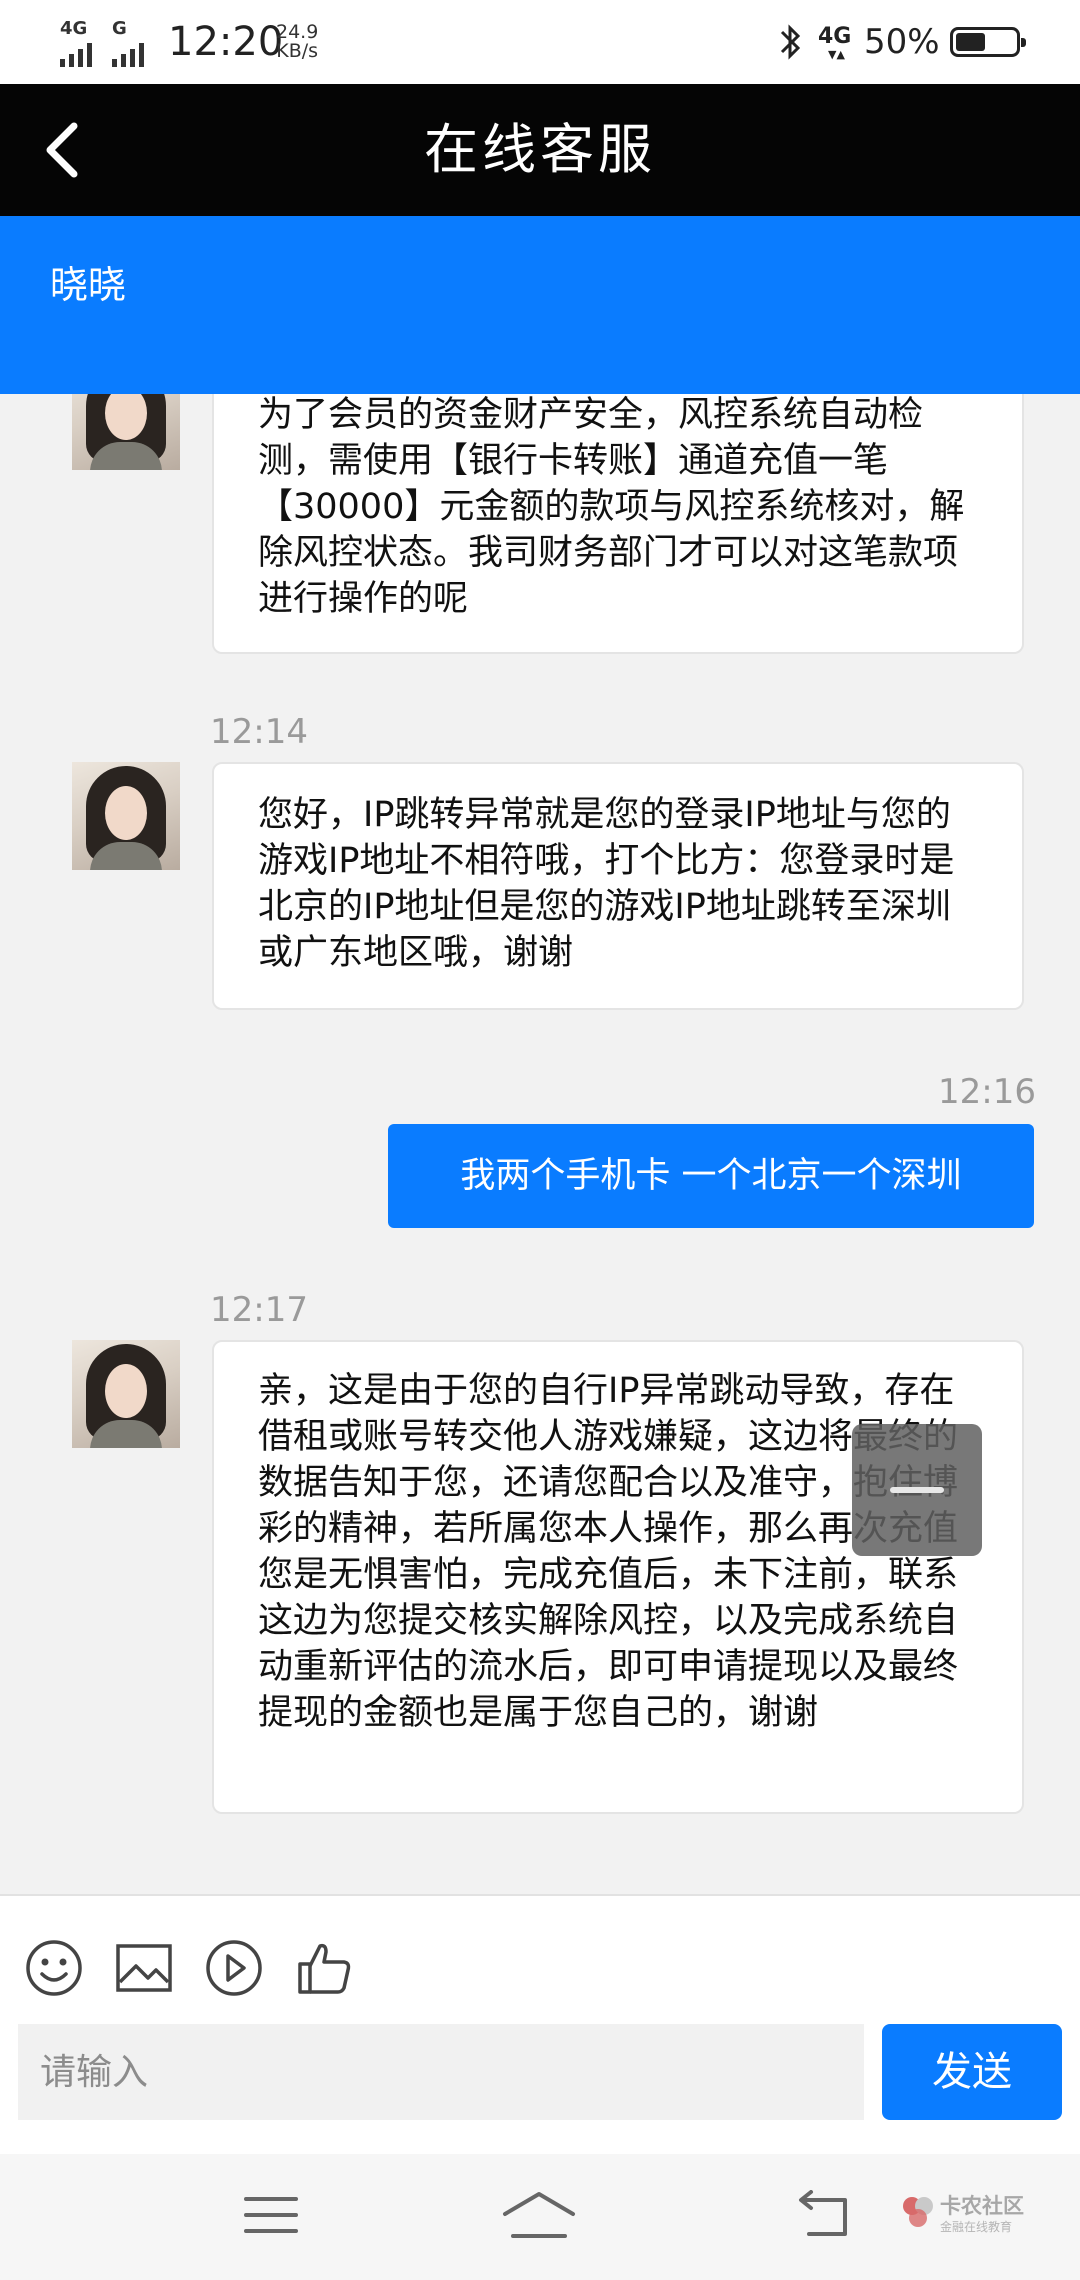 Image resolution: width=1080 pixels, height=2280 pixels. I want to click on send-button: 发送, so click(972, 2072).